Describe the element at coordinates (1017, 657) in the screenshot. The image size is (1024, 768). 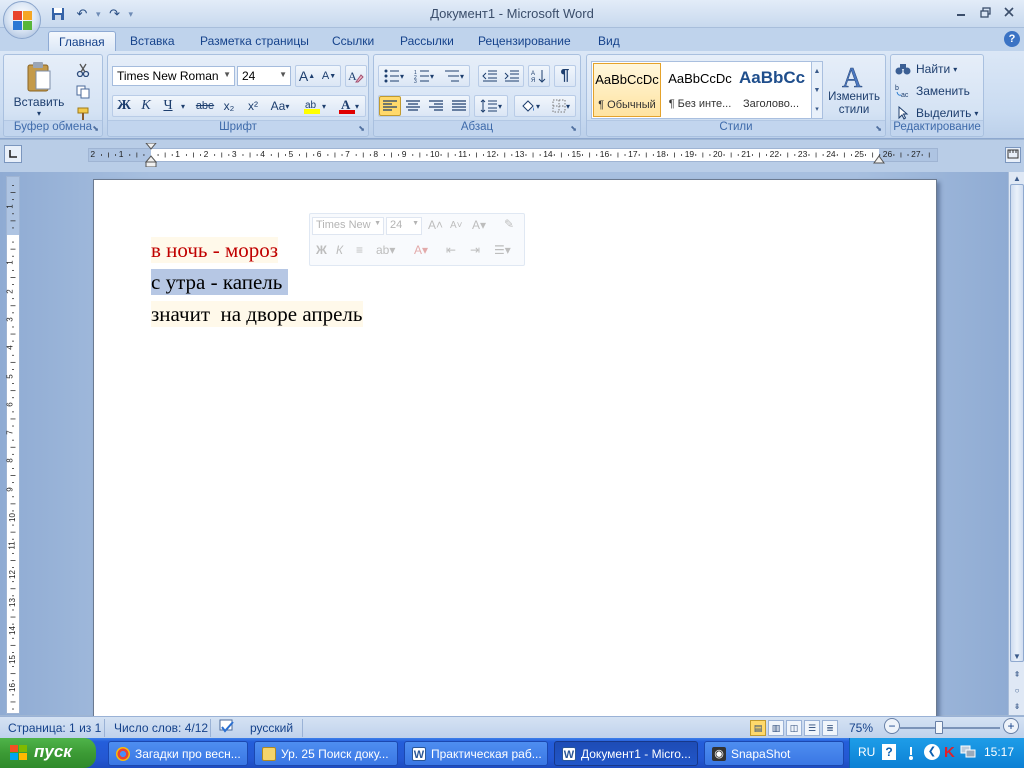
I see `scroll-down-icon: ▼` at that location.